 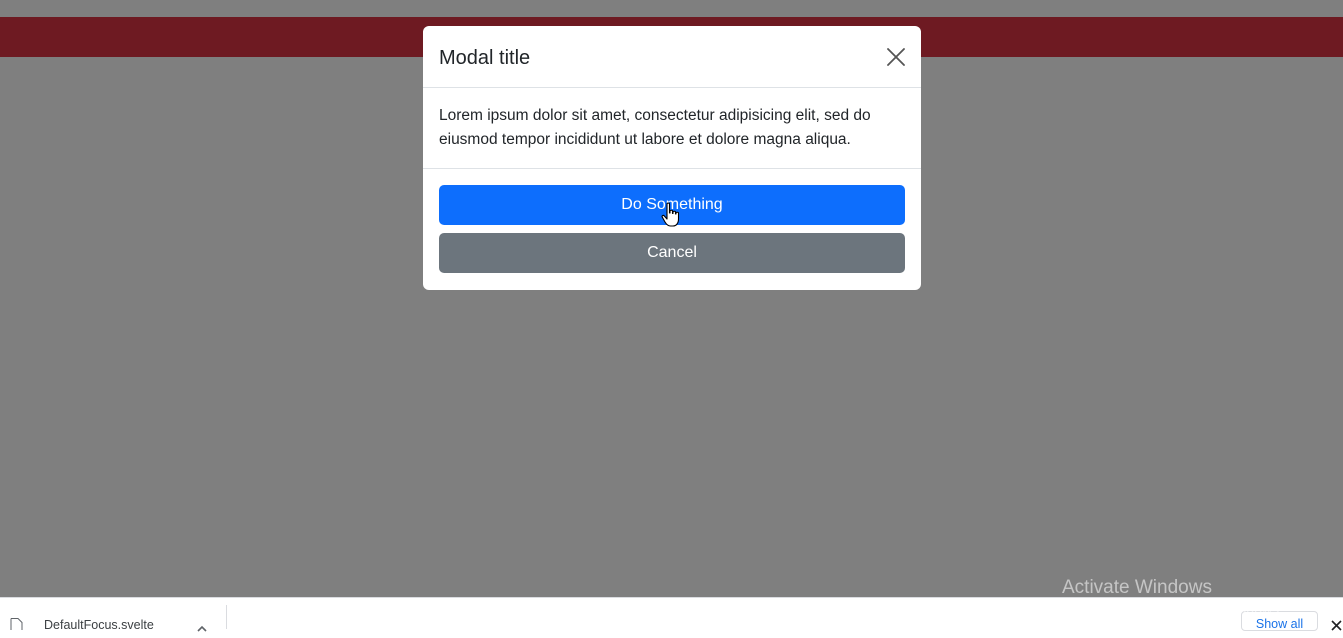 I want to click on download-divider, so click(x=226, y=617).